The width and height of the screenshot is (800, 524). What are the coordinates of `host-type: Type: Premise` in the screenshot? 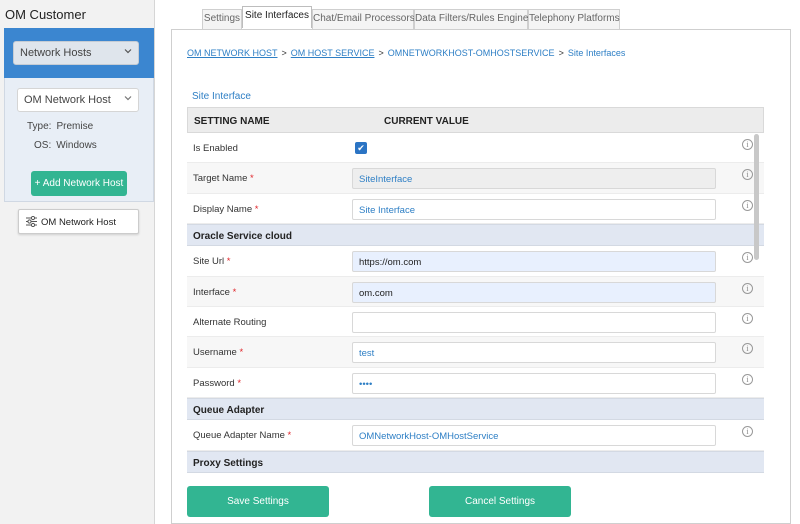 It's located at (60, 126).